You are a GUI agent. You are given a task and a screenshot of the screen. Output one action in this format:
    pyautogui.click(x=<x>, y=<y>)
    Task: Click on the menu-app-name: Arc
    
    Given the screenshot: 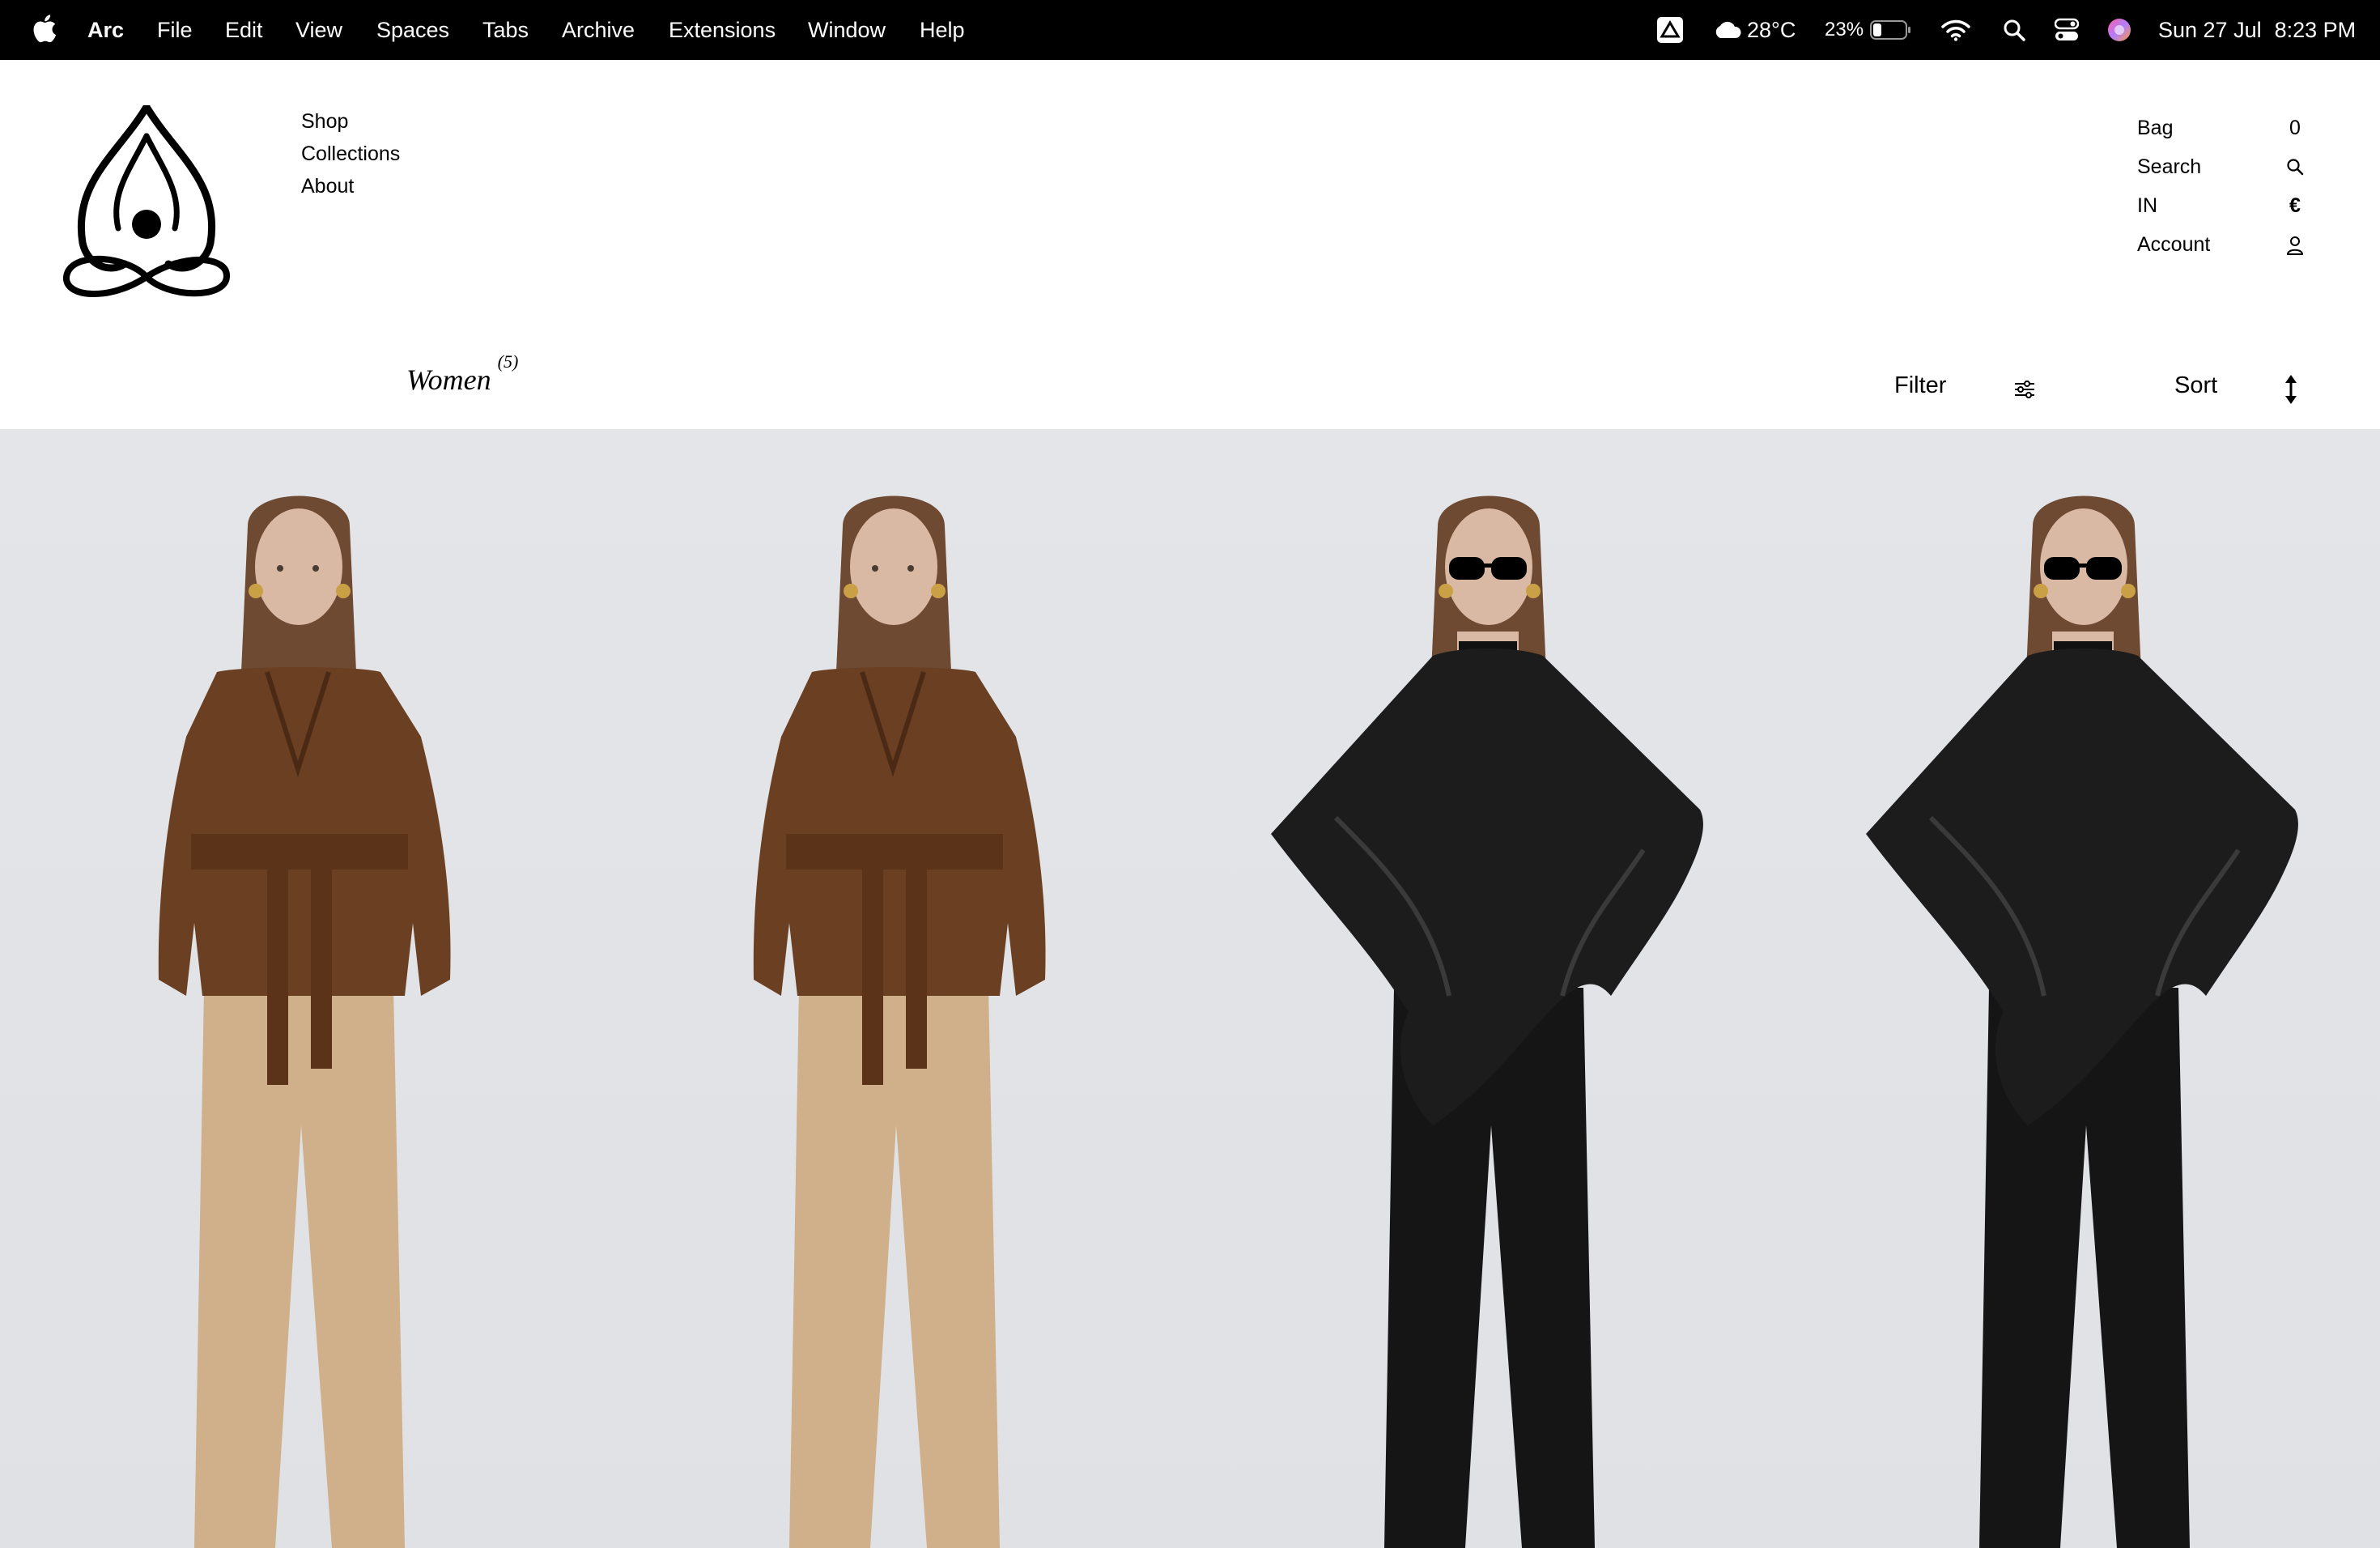 What is the action you would take?
    pyautogui.click(x=106, y=30)
    